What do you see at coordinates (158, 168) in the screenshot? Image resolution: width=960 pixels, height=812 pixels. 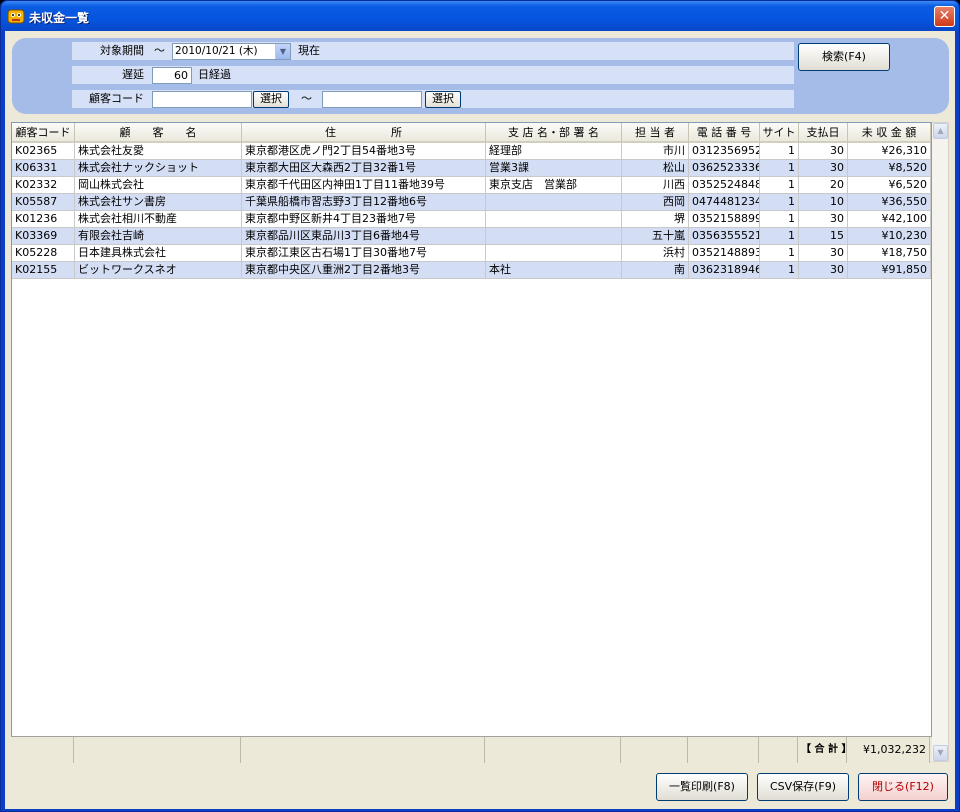 I see `table-cell: 株式会社ナックショット` at bounding box center [158, 168].